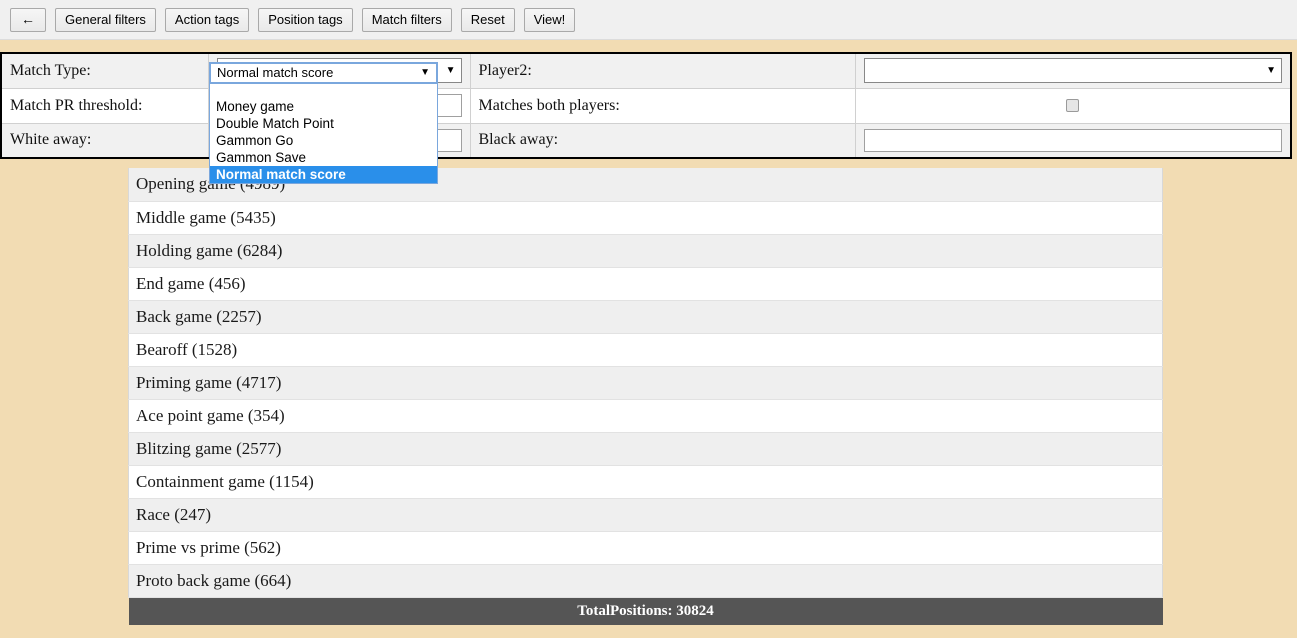 The width and height of the screenshot is (1297, 638). I want to click on list-item-label: Priming game (4717), so click(645, 383).